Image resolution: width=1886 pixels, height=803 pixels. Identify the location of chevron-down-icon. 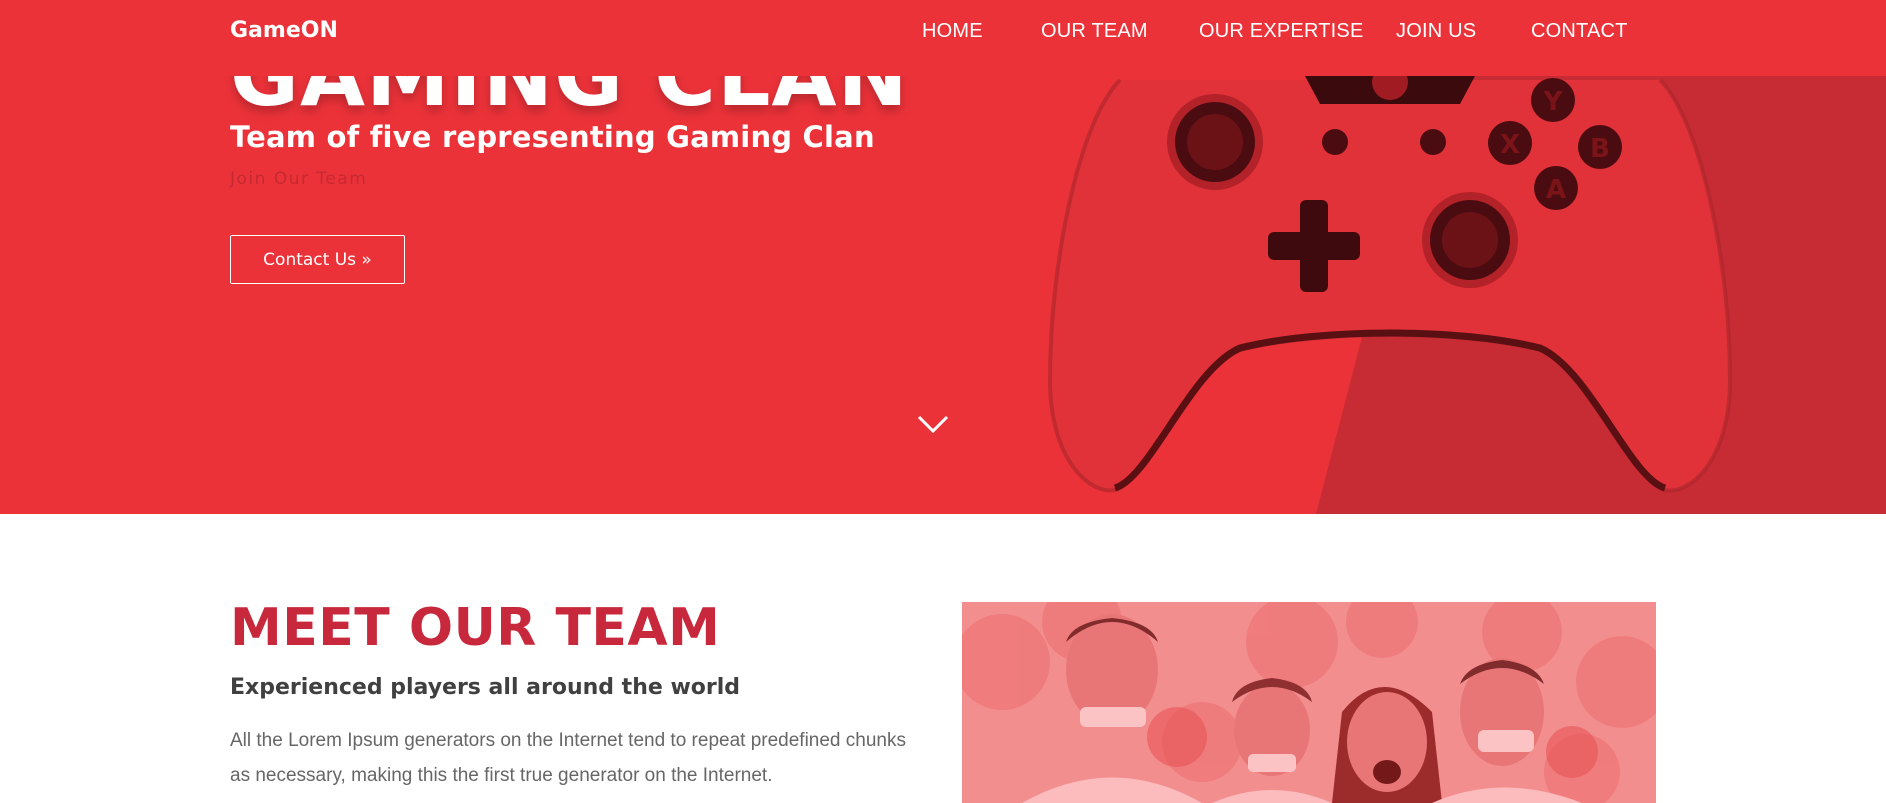
(933, 424).